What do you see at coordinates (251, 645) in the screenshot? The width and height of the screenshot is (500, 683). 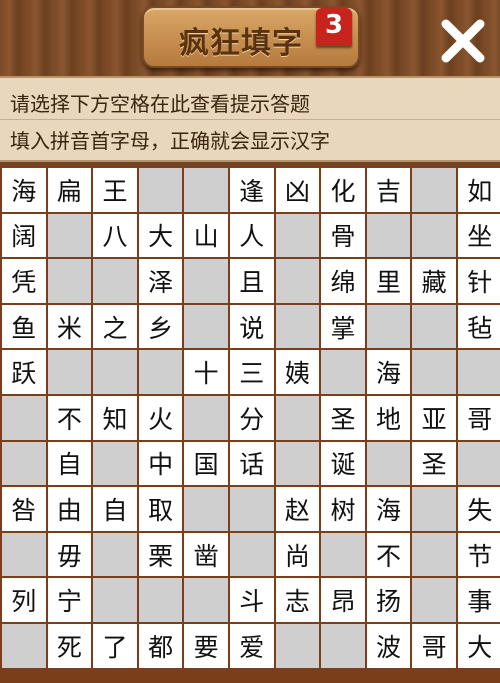 I see `grid-cell-letter: 爱` at bounding box center [251, 645].